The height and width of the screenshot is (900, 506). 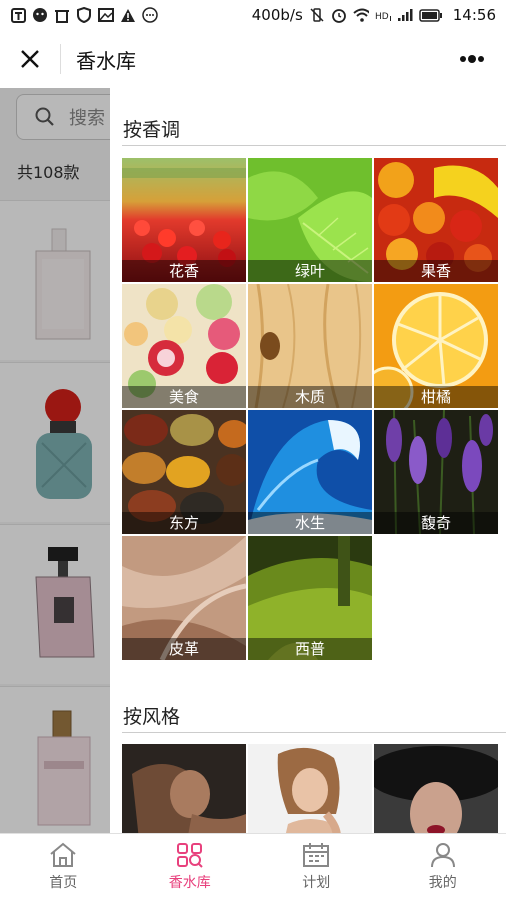 I want to click on section-title-notes: 按香调, so click(x=152, y=130).